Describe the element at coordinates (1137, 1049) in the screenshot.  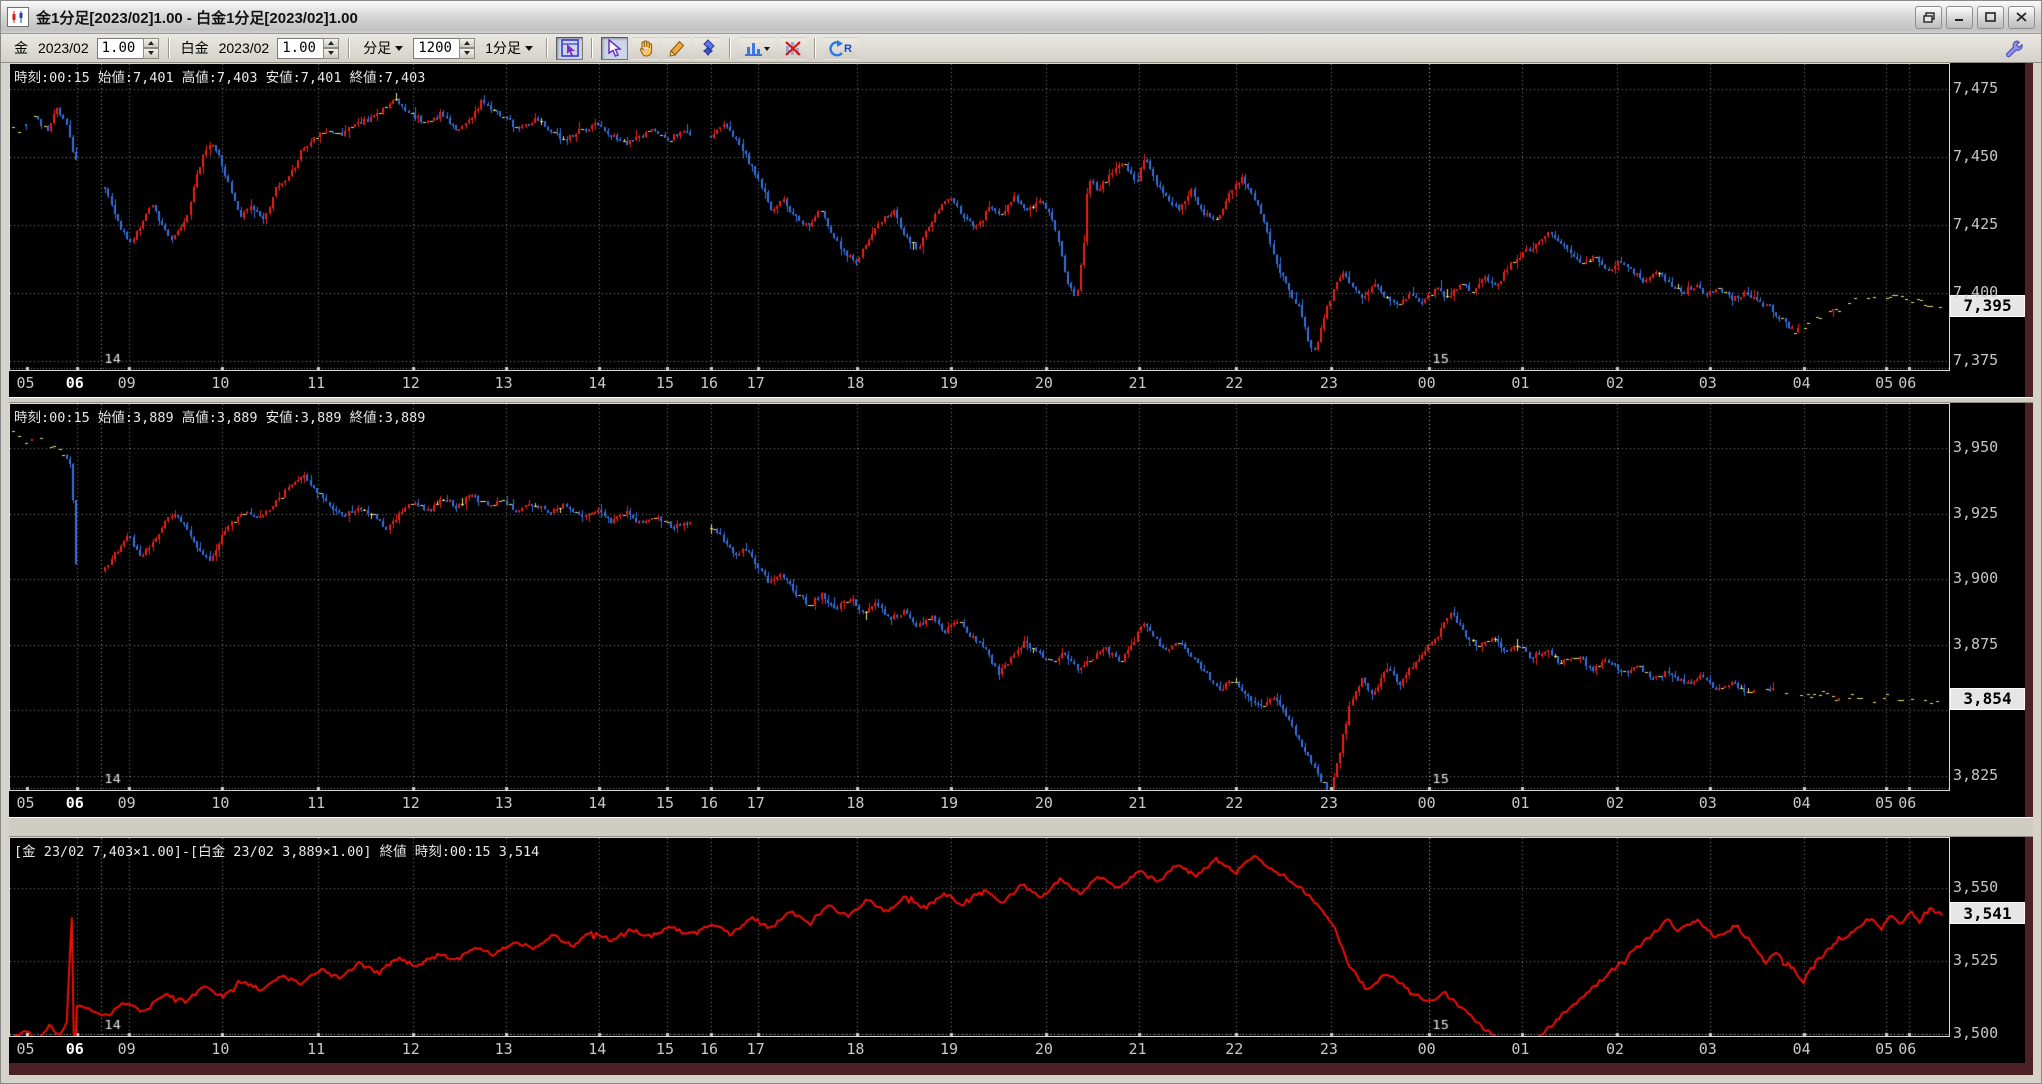
I see `x-tick-label: 21` at that location.